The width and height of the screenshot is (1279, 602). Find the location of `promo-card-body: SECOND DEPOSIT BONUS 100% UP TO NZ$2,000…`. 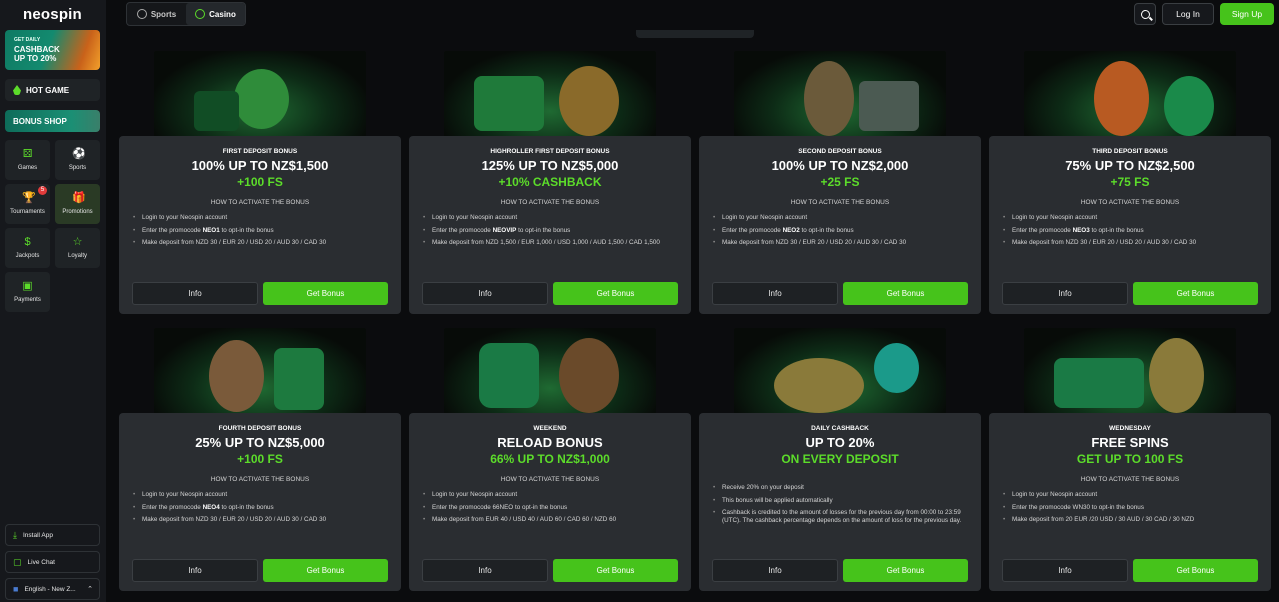

promo-card-body: SECOND DEPOSIT BONUS 100% UP TO NZ$2,000… is located at coordinates (840, 225).